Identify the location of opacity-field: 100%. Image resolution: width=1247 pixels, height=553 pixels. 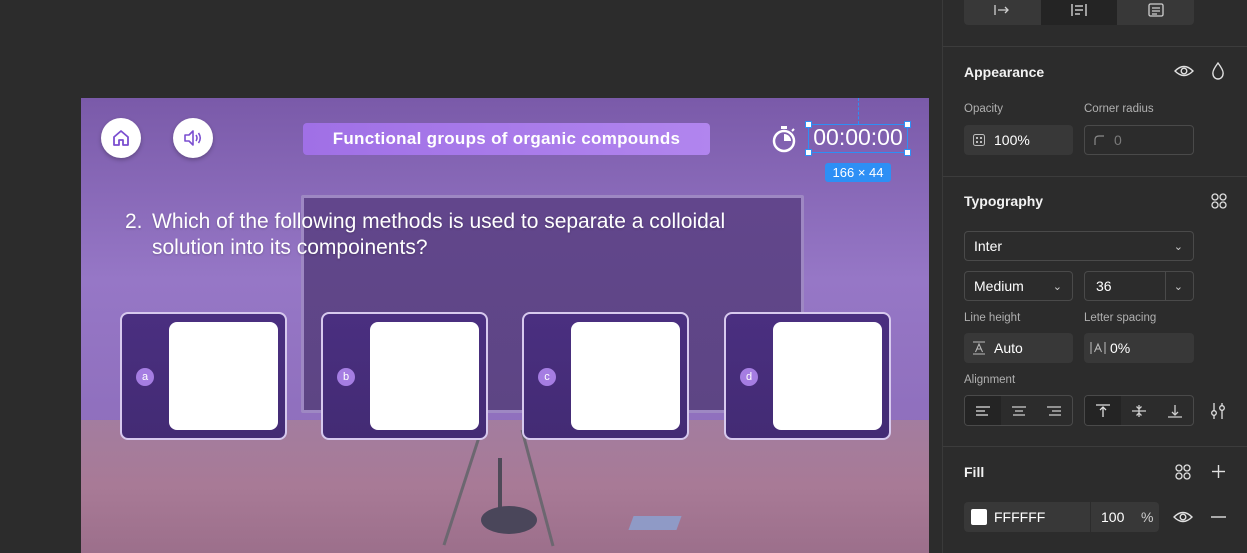
(1018, 140).